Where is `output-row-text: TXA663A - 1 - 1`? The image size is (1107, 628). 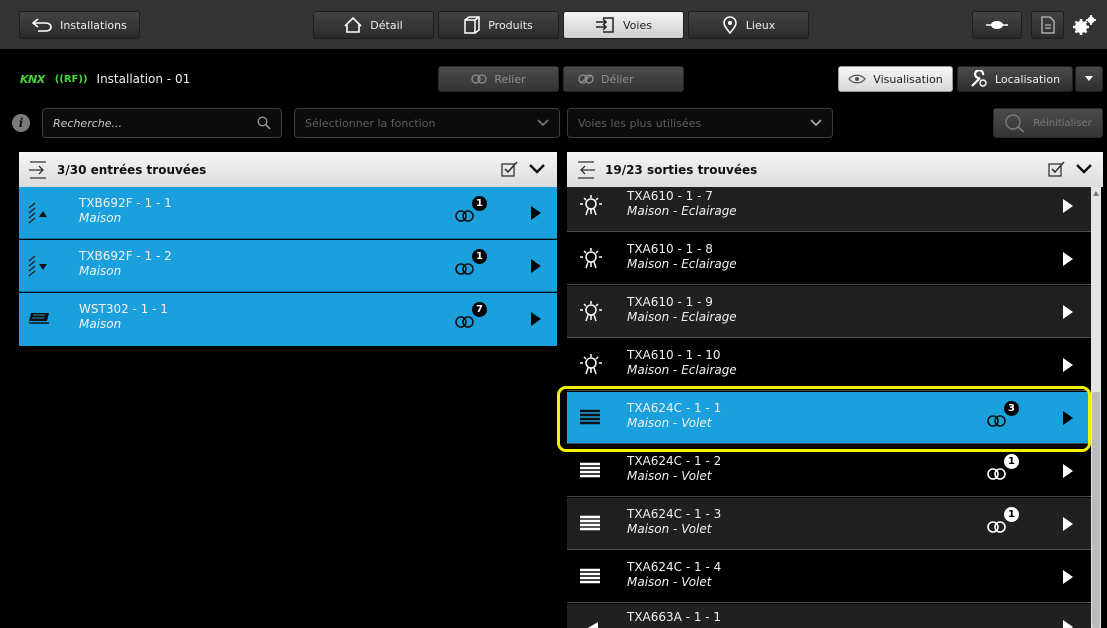 output-row-text: TXA663A - 1 - 1 is located at coordinates (674, 617).